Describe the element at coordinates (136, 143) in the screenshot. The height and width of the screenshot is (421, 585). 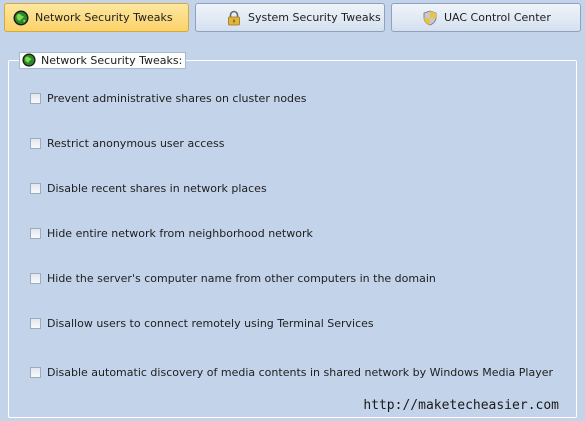
I see `option-label: Restrict anonymous user access` at that location.